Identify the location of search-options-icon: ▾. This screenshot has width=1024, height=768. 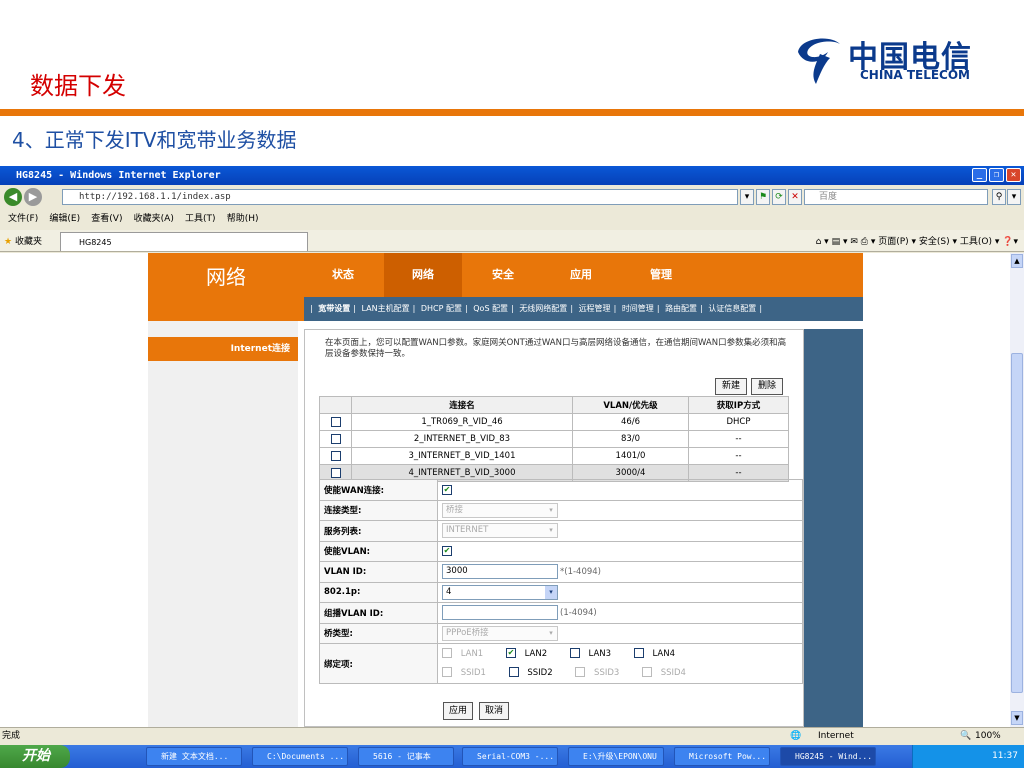
(1014, 197).